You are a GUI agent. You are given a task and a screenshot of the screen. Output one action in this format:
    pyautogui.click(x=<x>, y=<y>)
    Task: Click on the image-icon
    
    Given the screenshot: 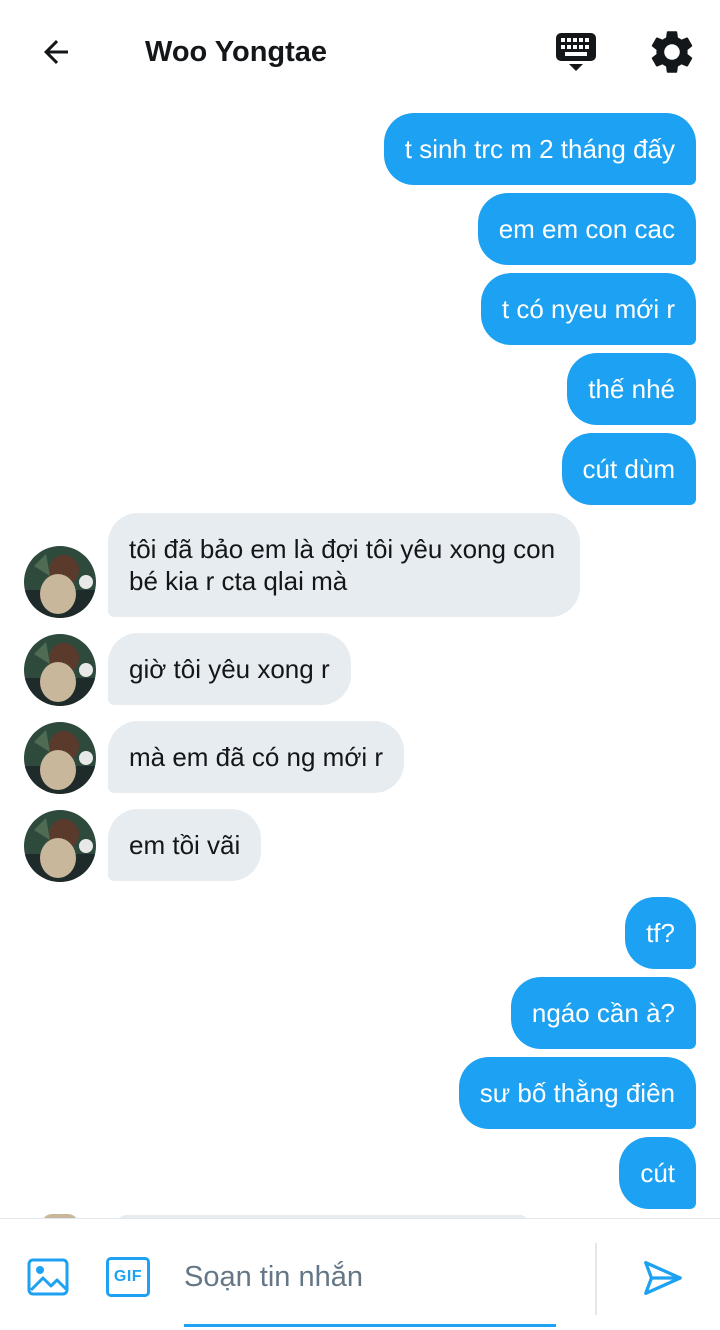 What is the action you would take?
    pyautogui.click(x=48, y=1277)
    